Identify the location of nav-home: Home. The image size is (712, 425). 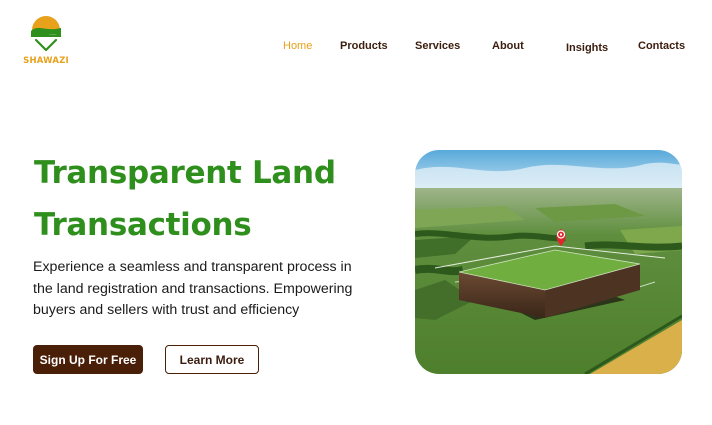
(297, 46).